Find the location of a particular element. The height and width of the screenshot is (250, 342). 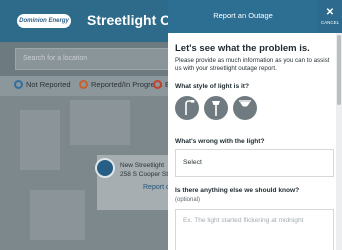

form-heading: Let's see what the problem is. is located at coordinates (242, 48).